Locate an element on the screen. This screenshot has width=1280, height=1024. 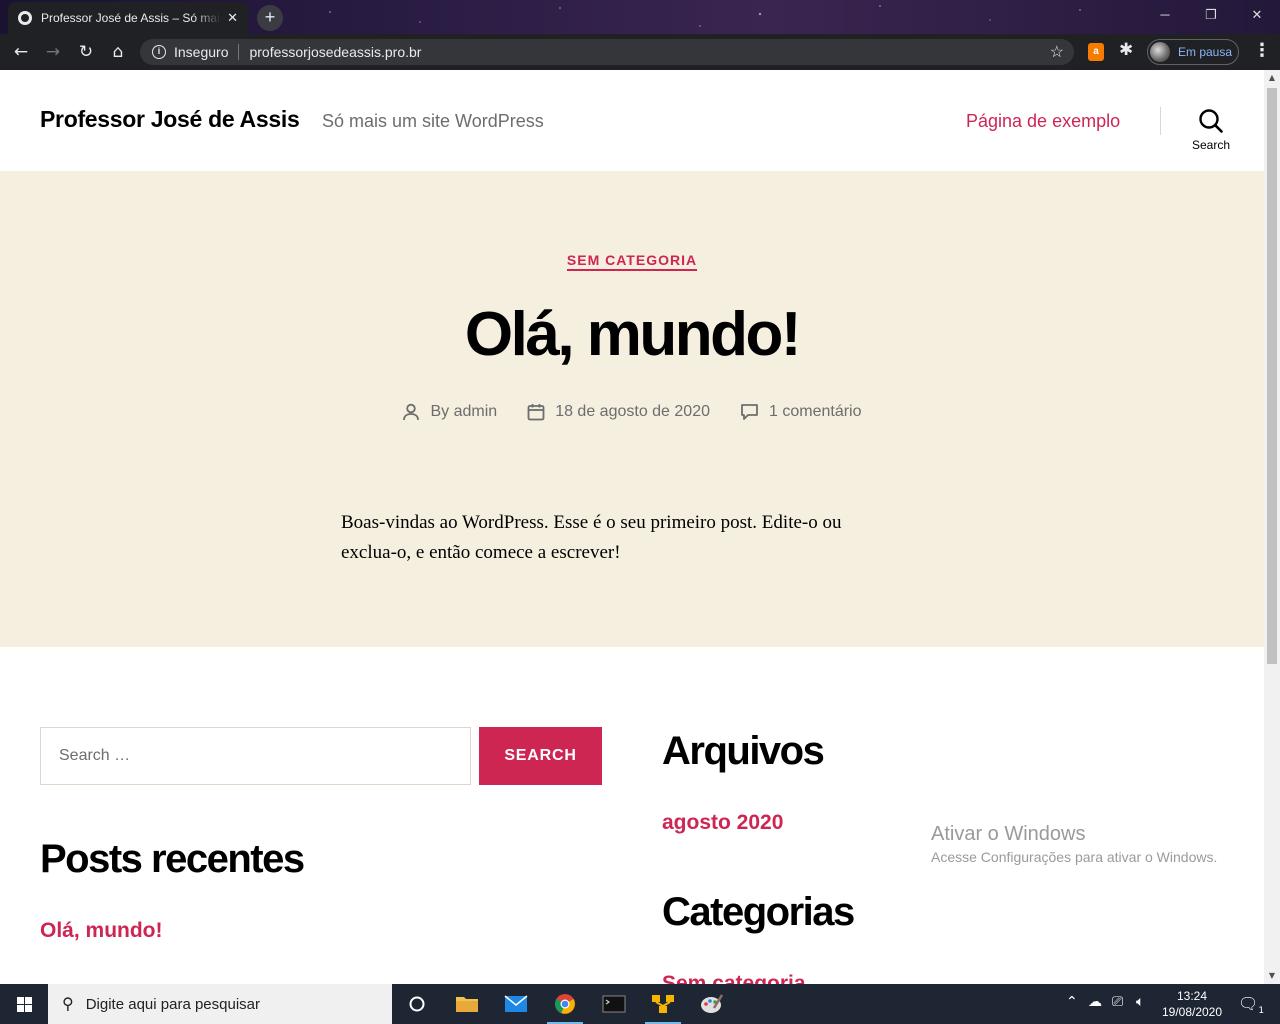
browser-menu-icon: ⋮ is located at coordinates (1262, 50).